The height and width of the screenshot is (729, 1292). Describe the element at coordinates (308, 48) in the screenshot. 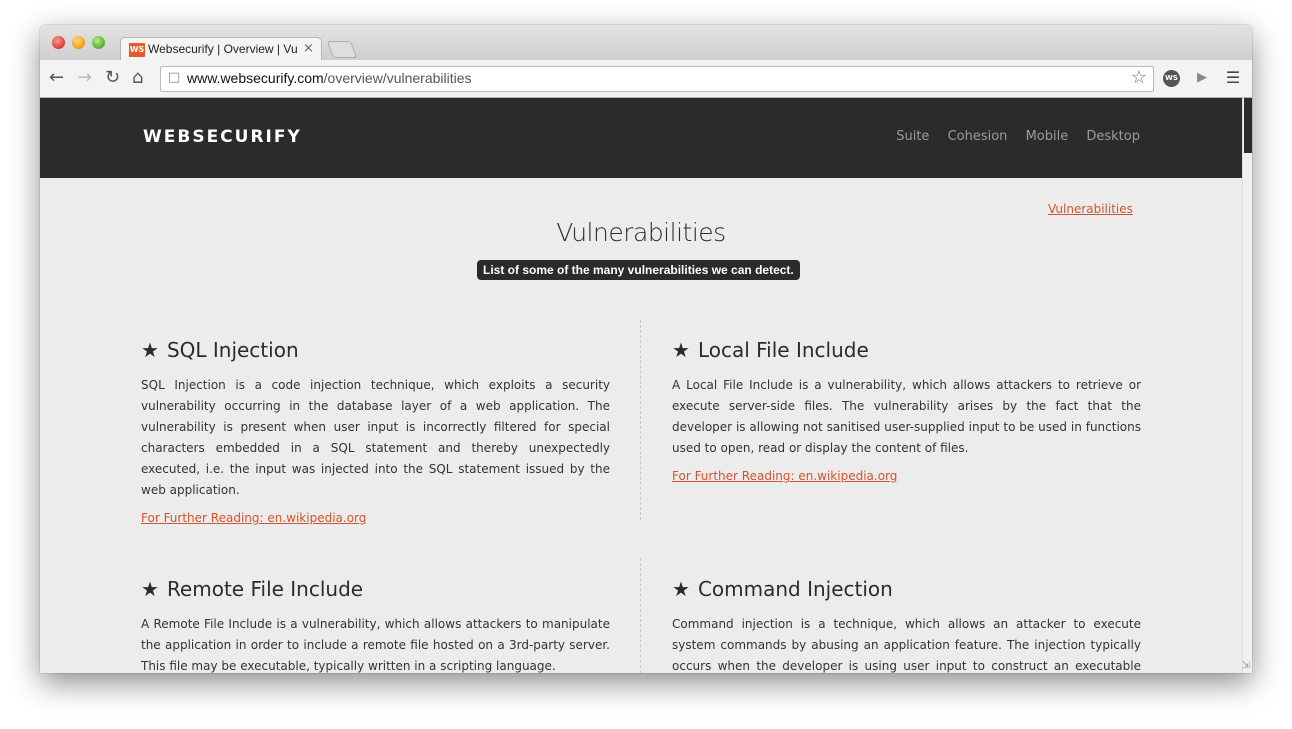

I see `tab-close-icon: ×` at that location.